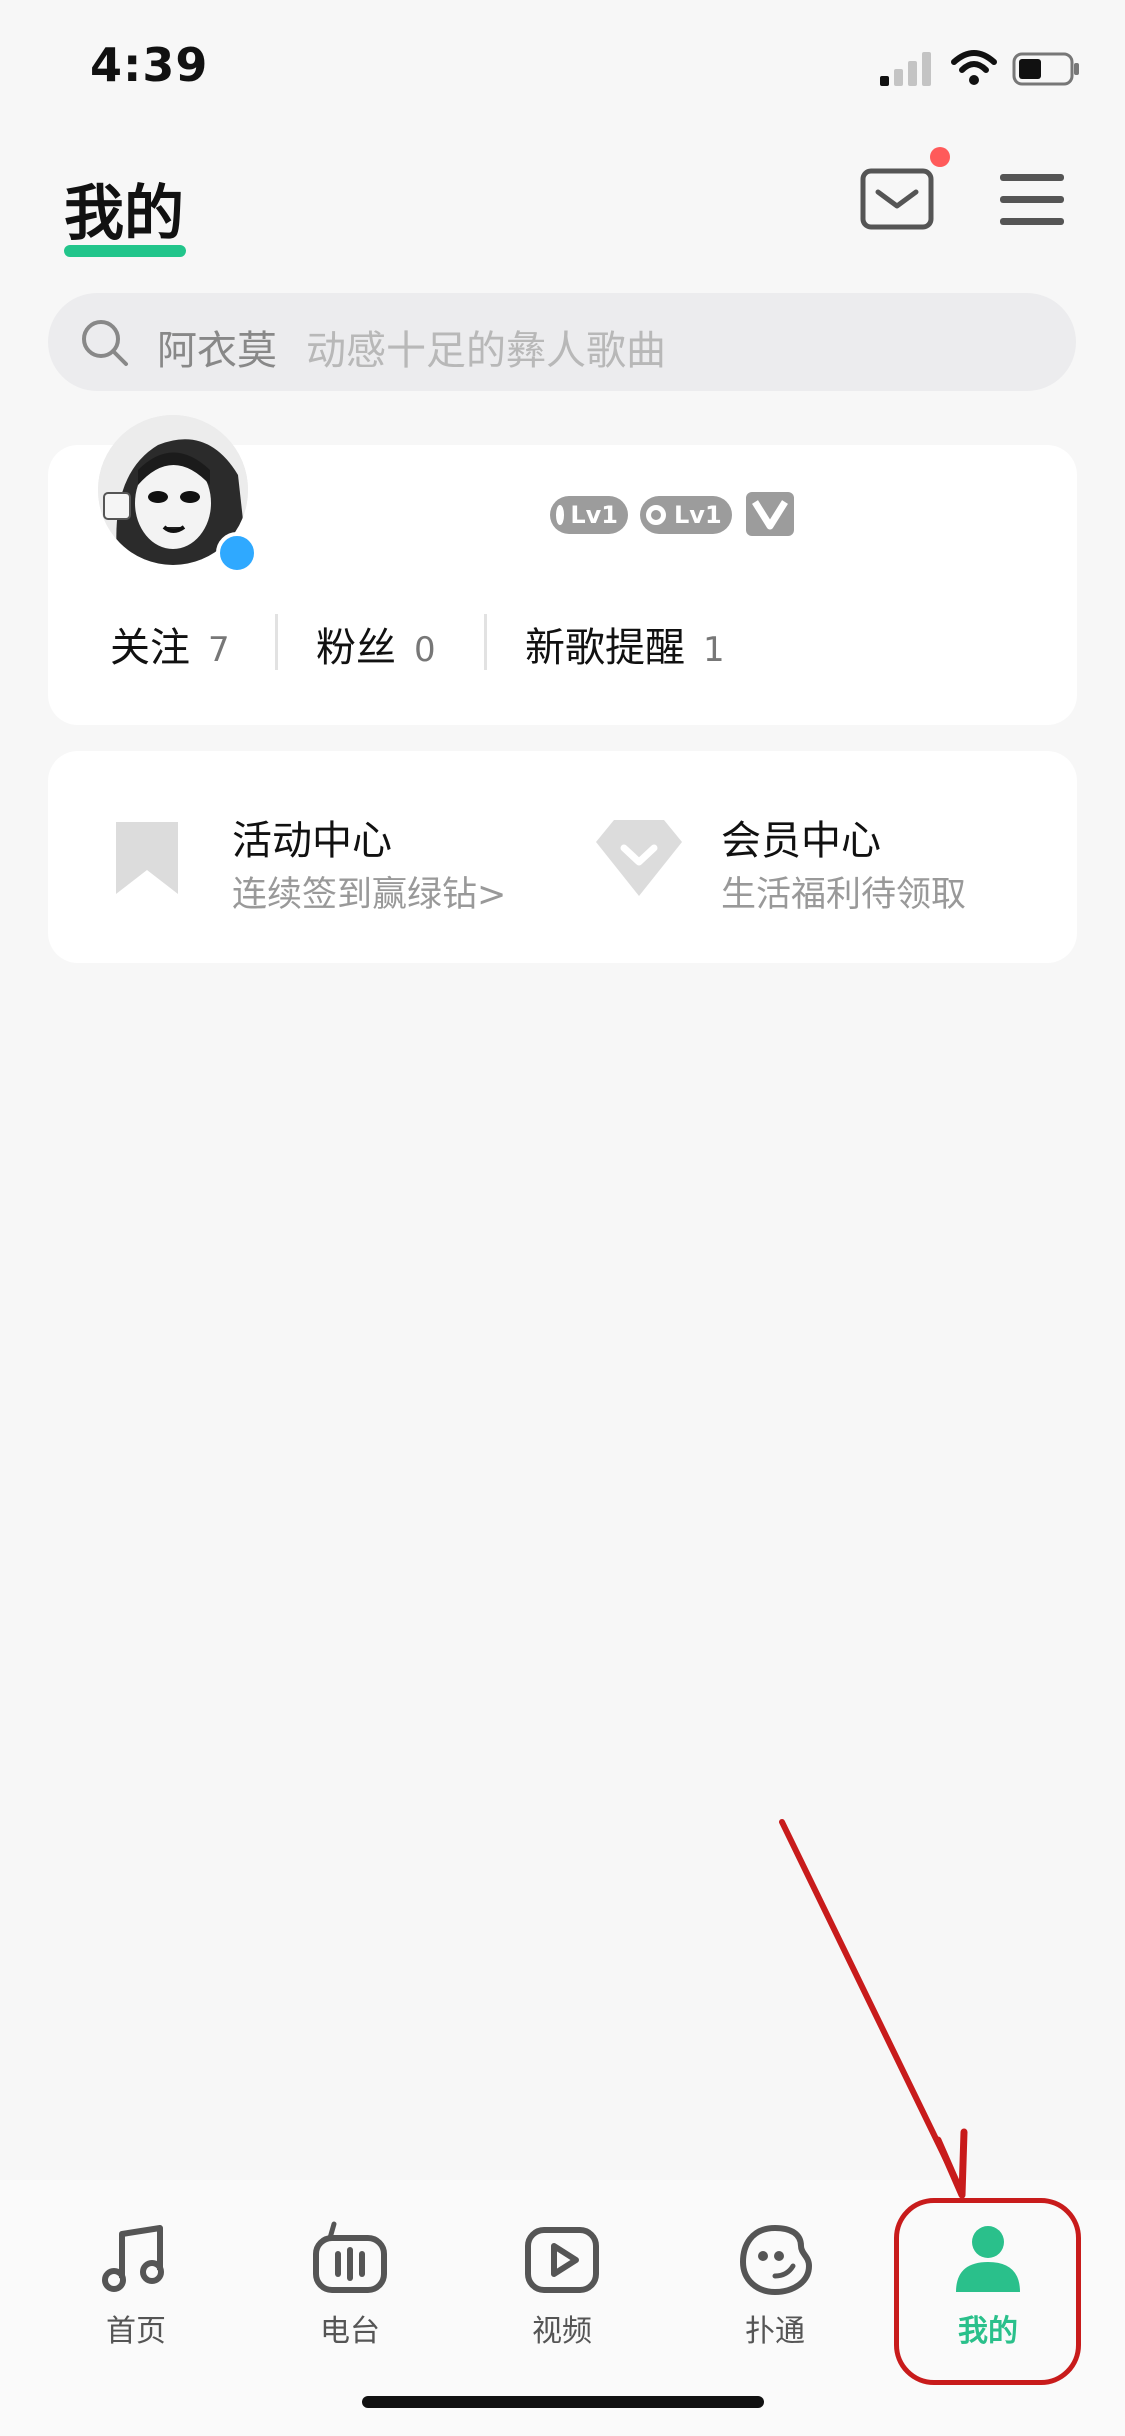 The image size is (1125, 2436). What do you see at coordinates (940, 157) in the screenshot?
I see `notification-dot` at bounding box center [940, 157].